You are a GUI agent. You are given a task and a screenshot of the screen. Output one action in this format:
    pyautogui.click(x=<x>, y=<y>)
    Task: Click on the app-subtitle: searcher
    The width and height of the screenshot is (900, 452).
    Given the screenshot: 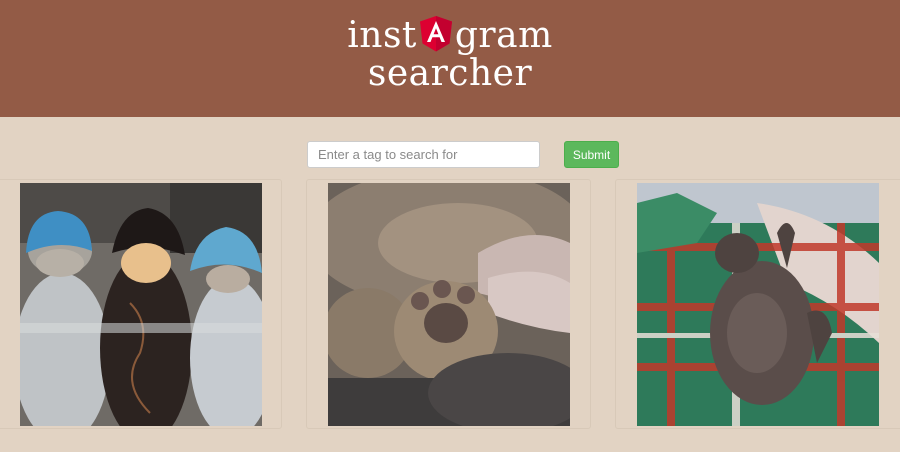 What is the action you would take?
    pyautogui.click(x=450, y=73)
    